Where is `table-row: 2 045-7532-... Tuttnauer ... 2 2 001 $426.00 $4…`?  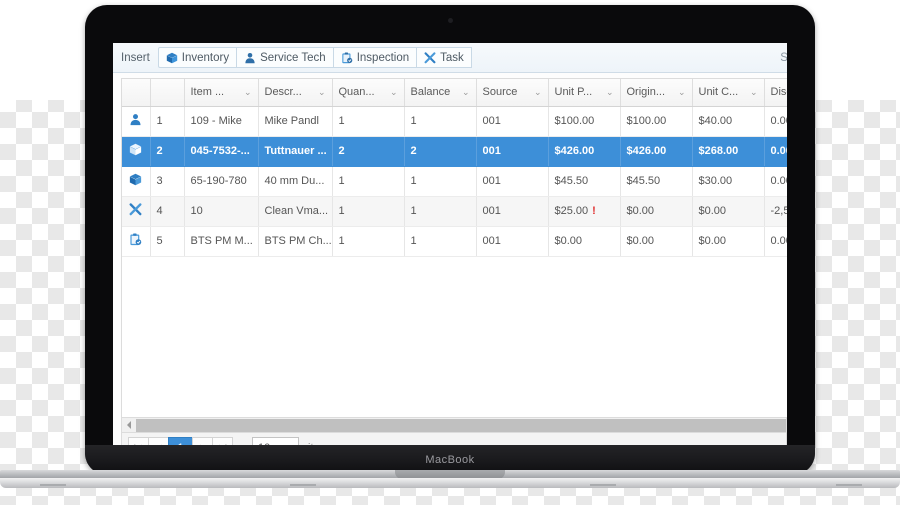 table-row: 2 045-7532-... Tuttnauer ... 2 2 001 $426.00 $4… is located at coordinates (454, 151).